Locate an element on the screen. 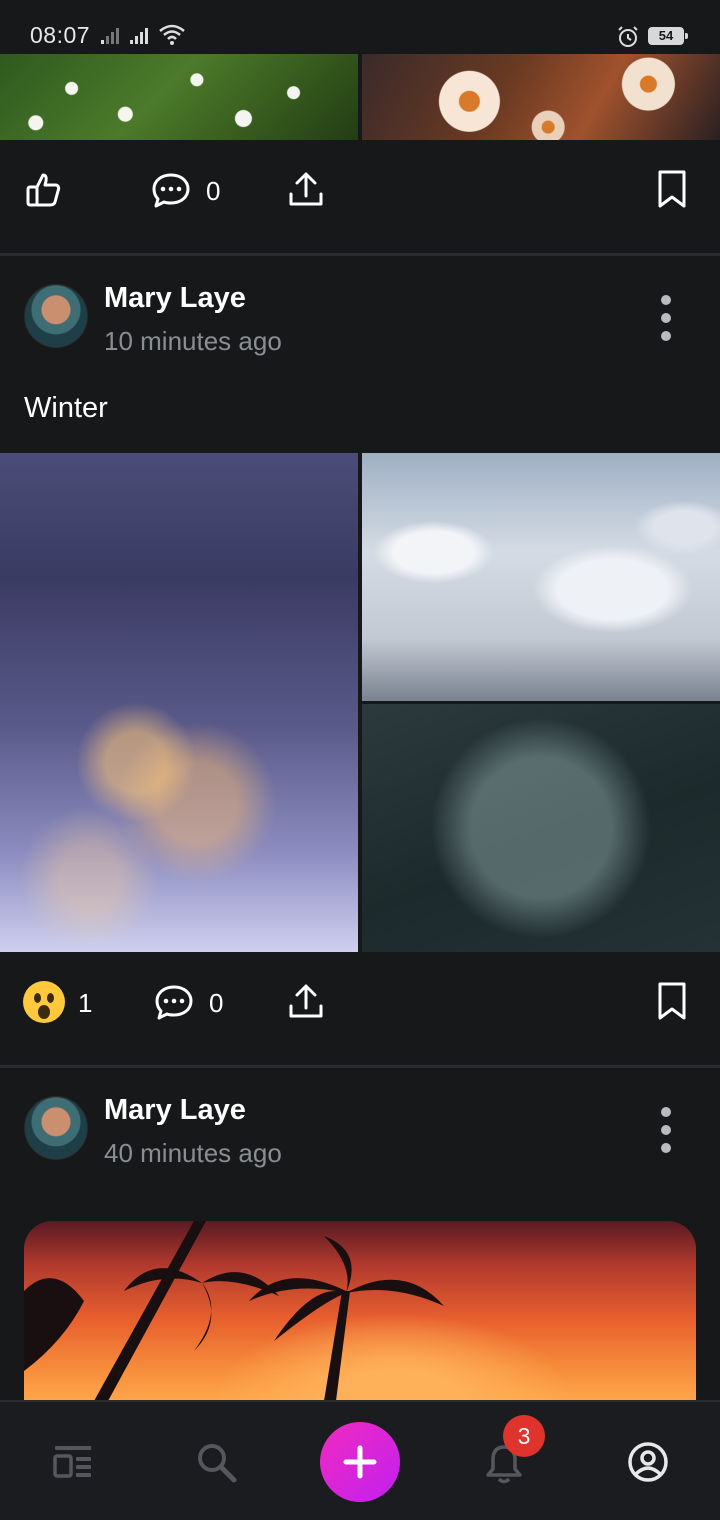 The width and height of the screenshot is (720, 1520). add-post-button is located at coordinates (360, 1462).